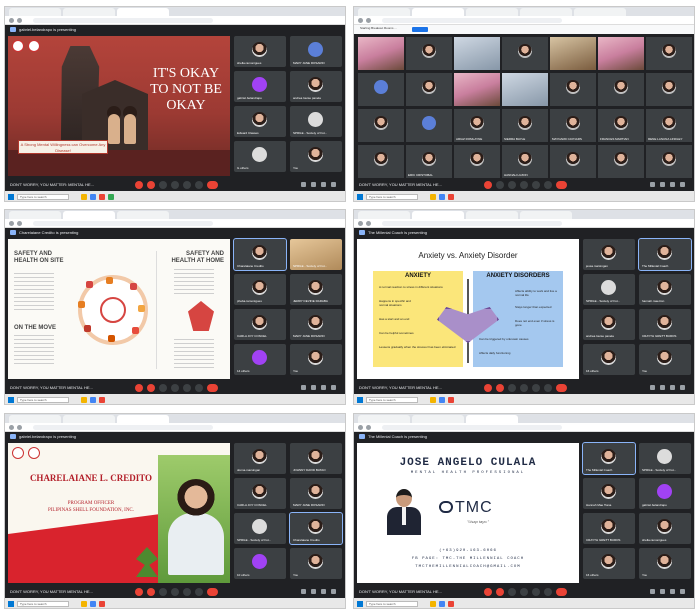 The width and height of the screenshot is (699, 615). What do you see at coordinates (665, 493) in the screenshot?
I see `participant-tile: gabriel.belandrapo` at bounding box center [665, 493].